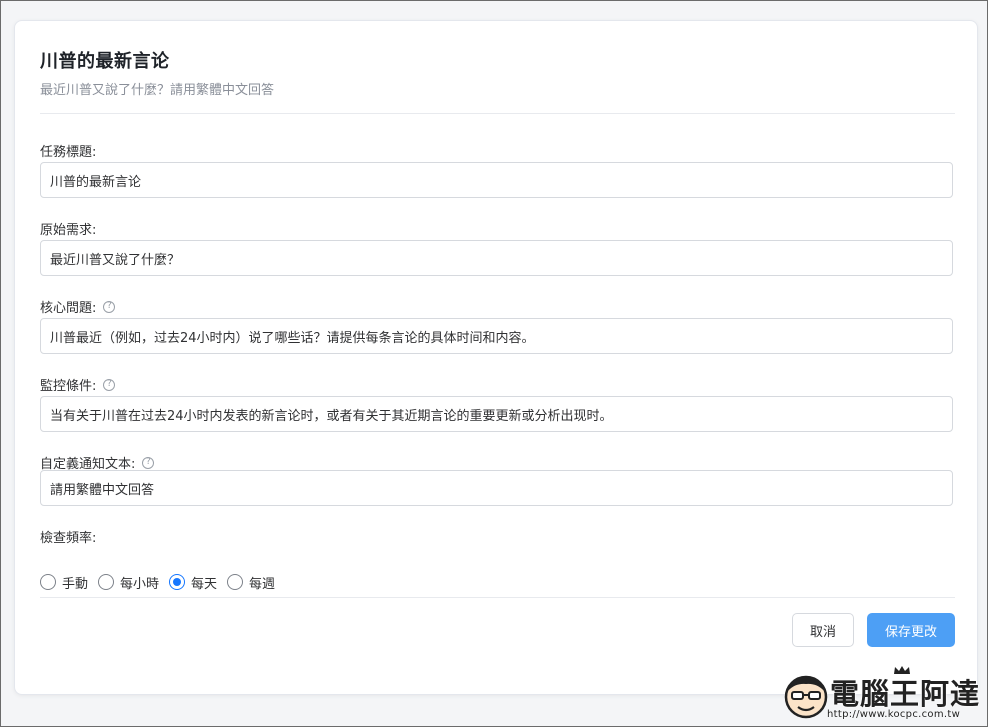  Describe the element at coordinates (496, 336) in the screenshot. I see `core-question-input` at that location.